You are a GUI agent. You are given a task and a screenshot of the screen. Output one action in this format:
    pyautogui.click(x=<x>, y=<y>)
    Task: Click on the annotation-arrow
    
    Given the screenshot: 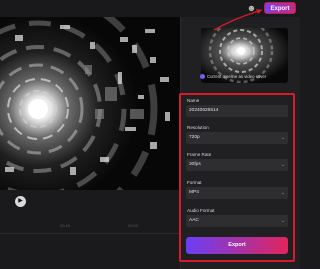 What is the action you would take?
    pyautogui.click(x=238, y=20)
    